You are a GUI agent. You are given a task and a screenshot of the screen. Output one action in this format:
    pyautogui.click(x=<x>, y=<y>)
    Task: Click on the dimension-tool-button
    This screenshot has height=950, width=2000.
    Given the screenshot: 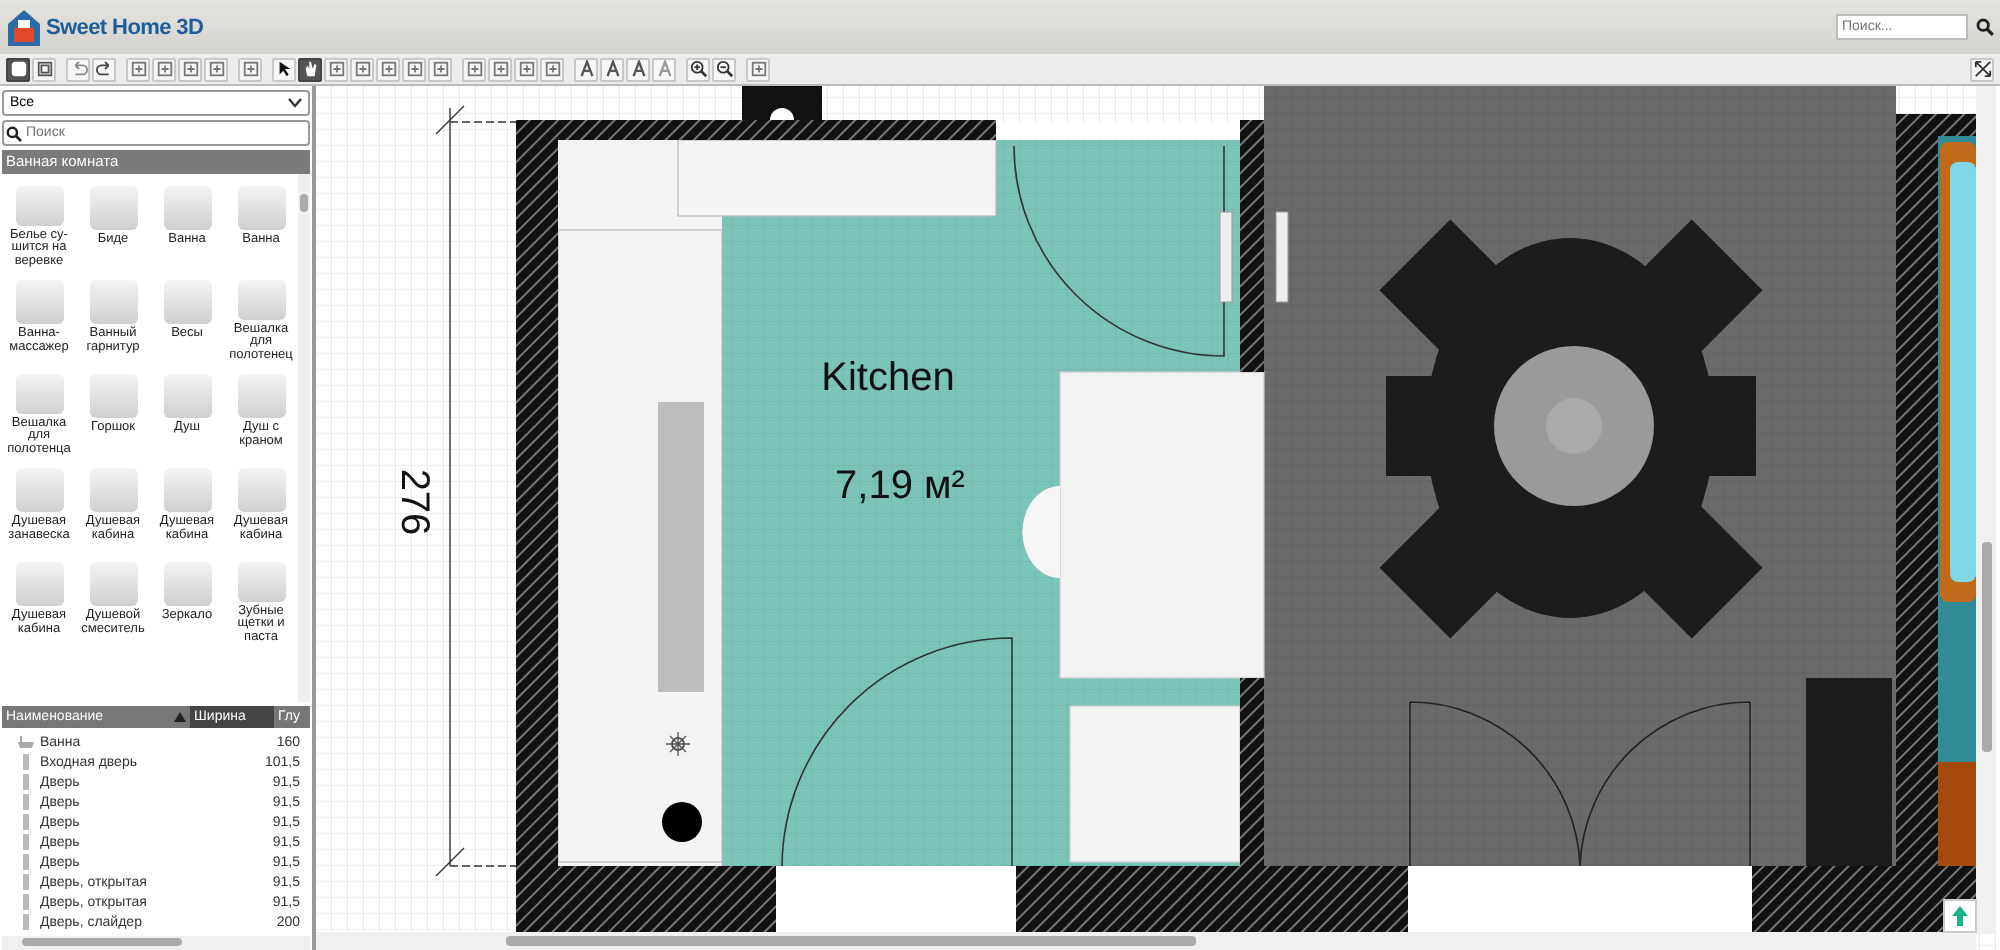 What is the action you would take?
    pyautogui.click(x=414, y=69)
    